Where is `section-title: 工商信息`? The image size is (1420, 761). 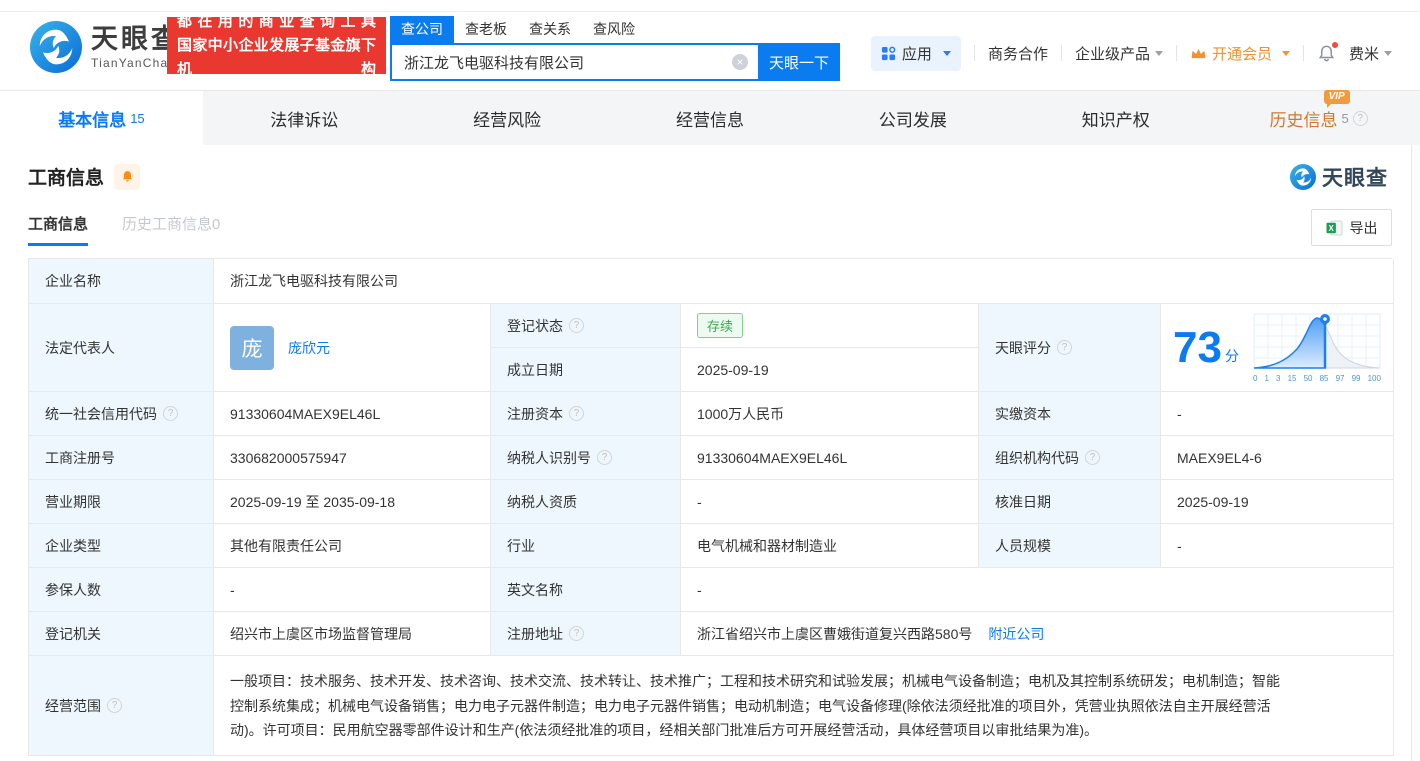
section-title: 工商信息 is located at coordinates (66, 178).